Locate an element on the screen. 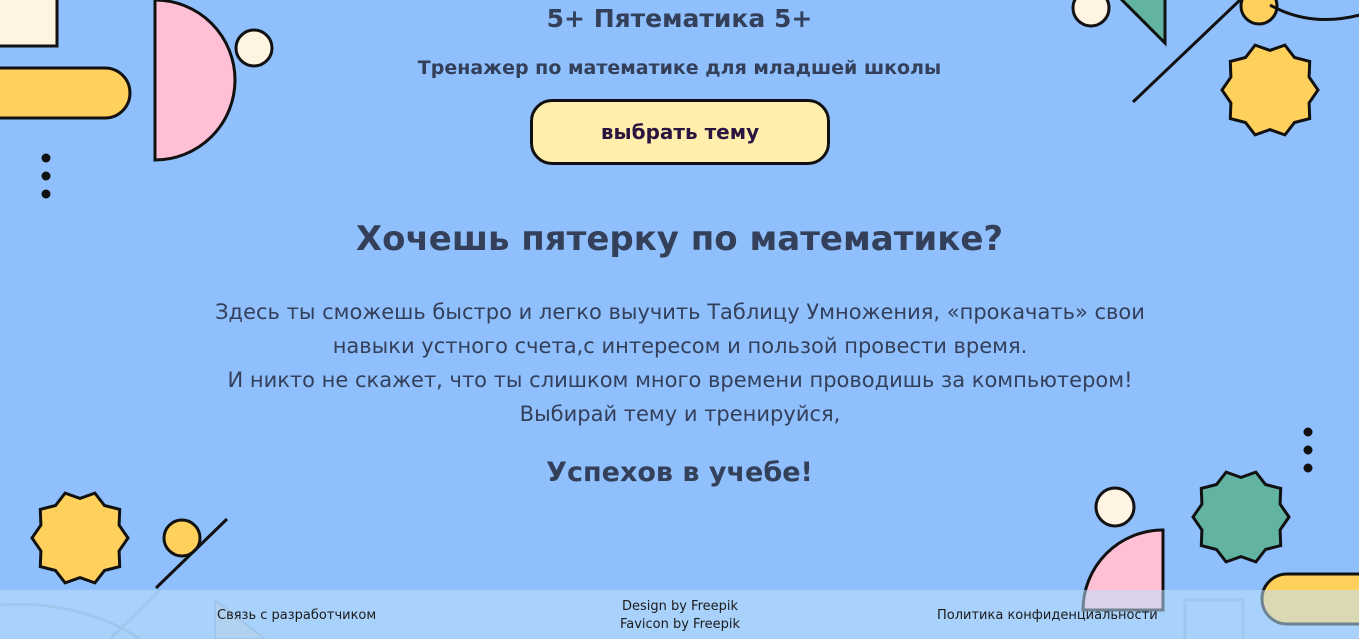 The image size is (1359, 639). favicon-credit-link: Favicon by Freepik is located at coordinates (680, 625).